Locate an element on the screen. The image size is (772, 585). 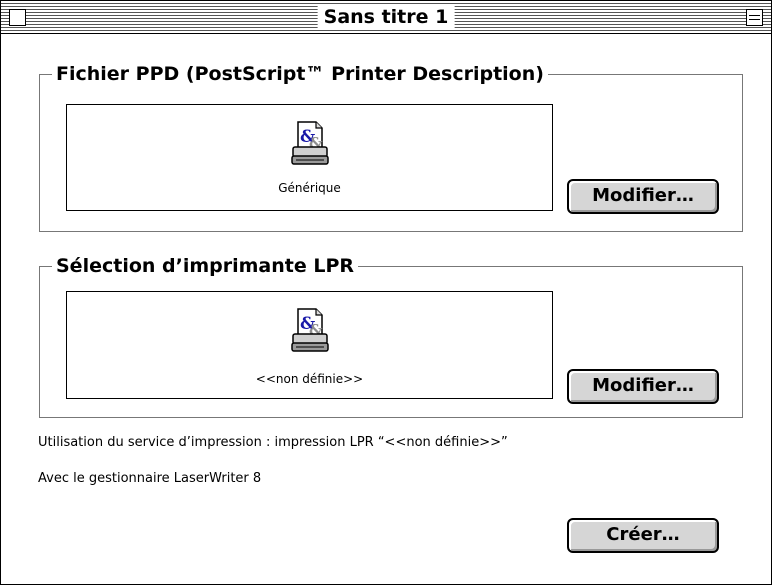
collapse-box is located at coordinates (754, 17).